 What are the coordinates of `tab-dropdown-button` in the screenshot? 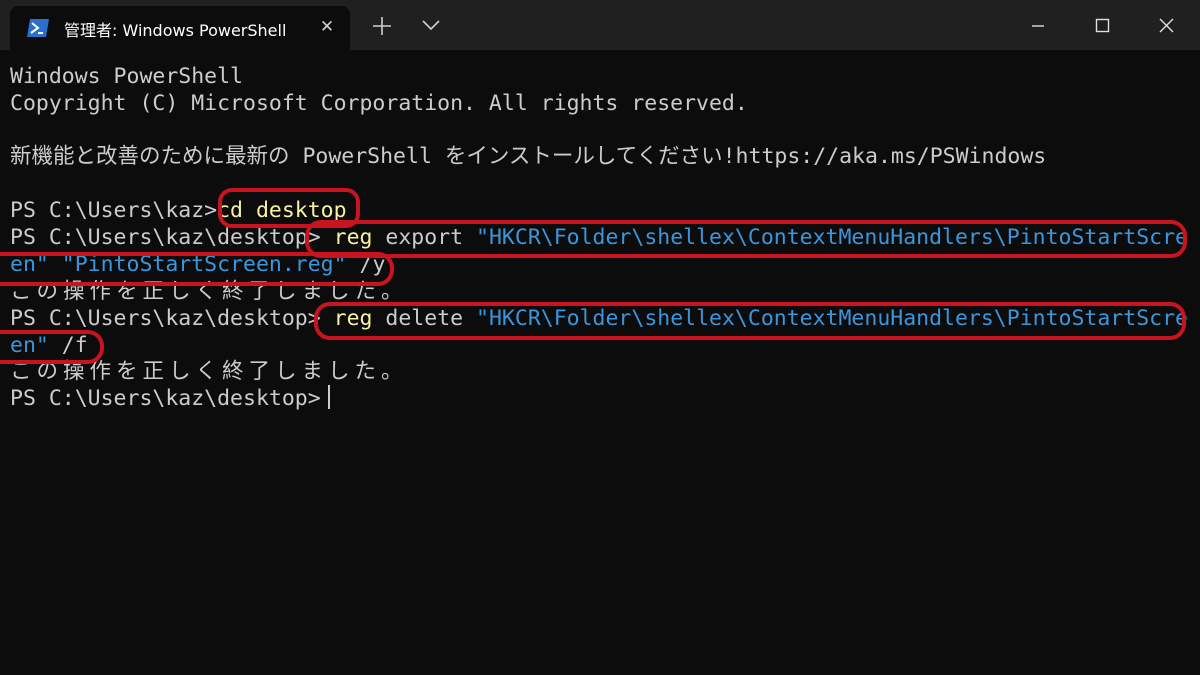 It's located at (431, 25).